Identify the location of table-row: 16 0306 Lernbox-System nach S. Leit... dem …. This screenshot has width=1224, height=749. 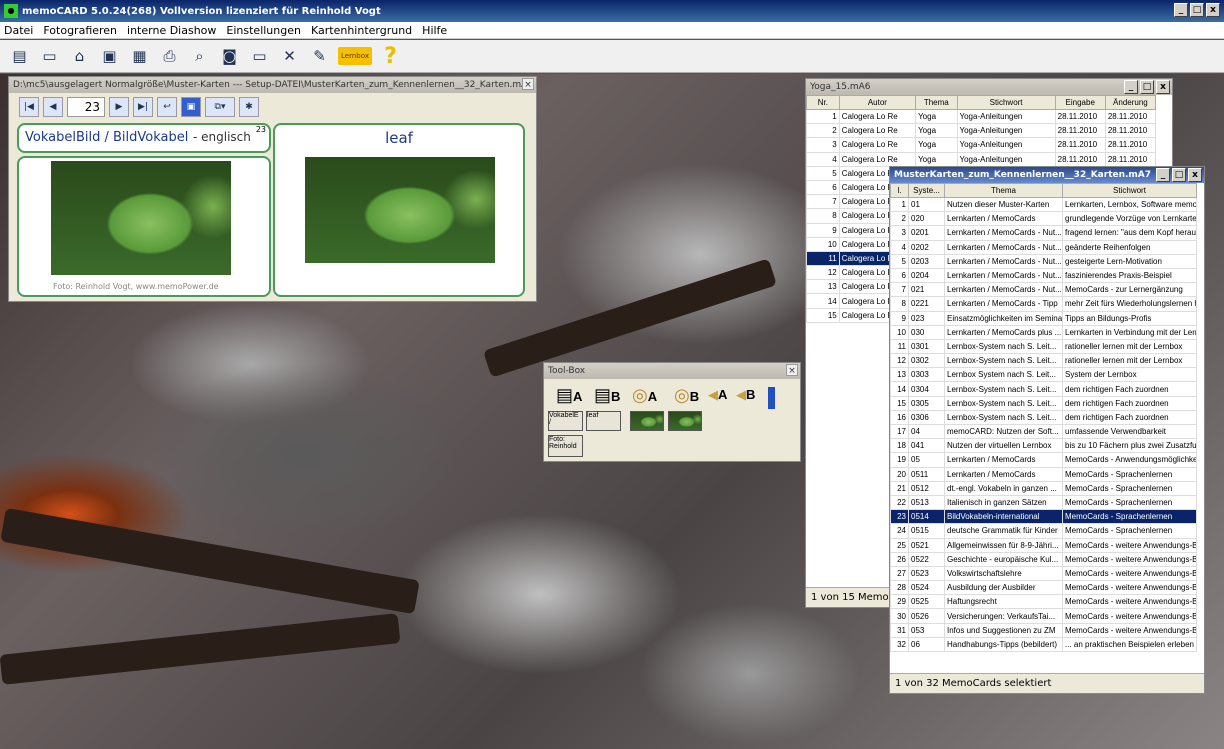
(1043, 417).